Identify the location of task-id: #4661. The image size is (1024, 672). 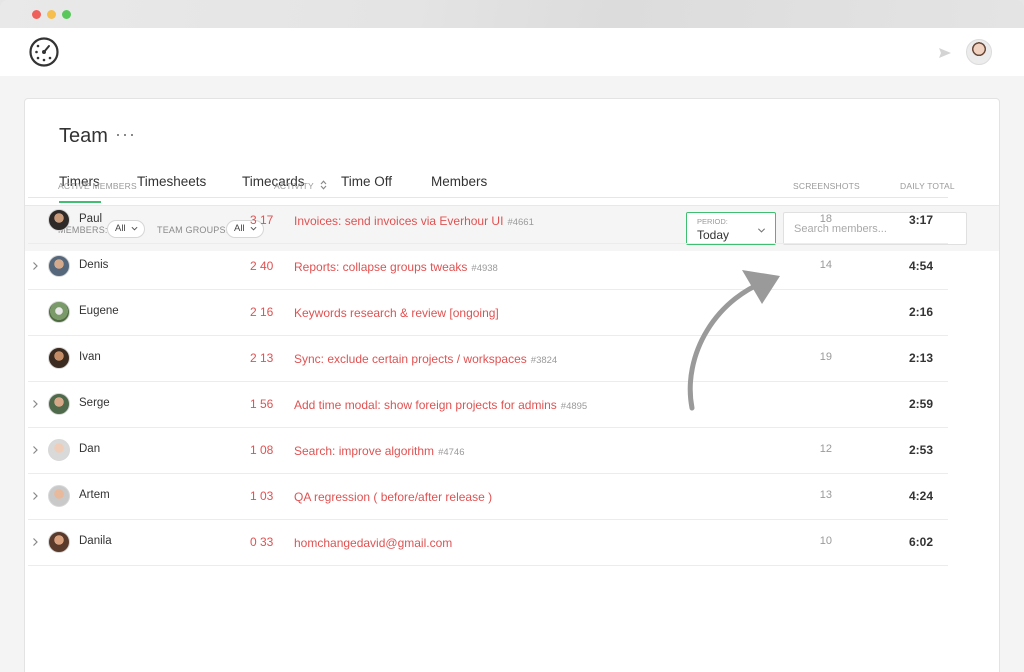
(520, 222).